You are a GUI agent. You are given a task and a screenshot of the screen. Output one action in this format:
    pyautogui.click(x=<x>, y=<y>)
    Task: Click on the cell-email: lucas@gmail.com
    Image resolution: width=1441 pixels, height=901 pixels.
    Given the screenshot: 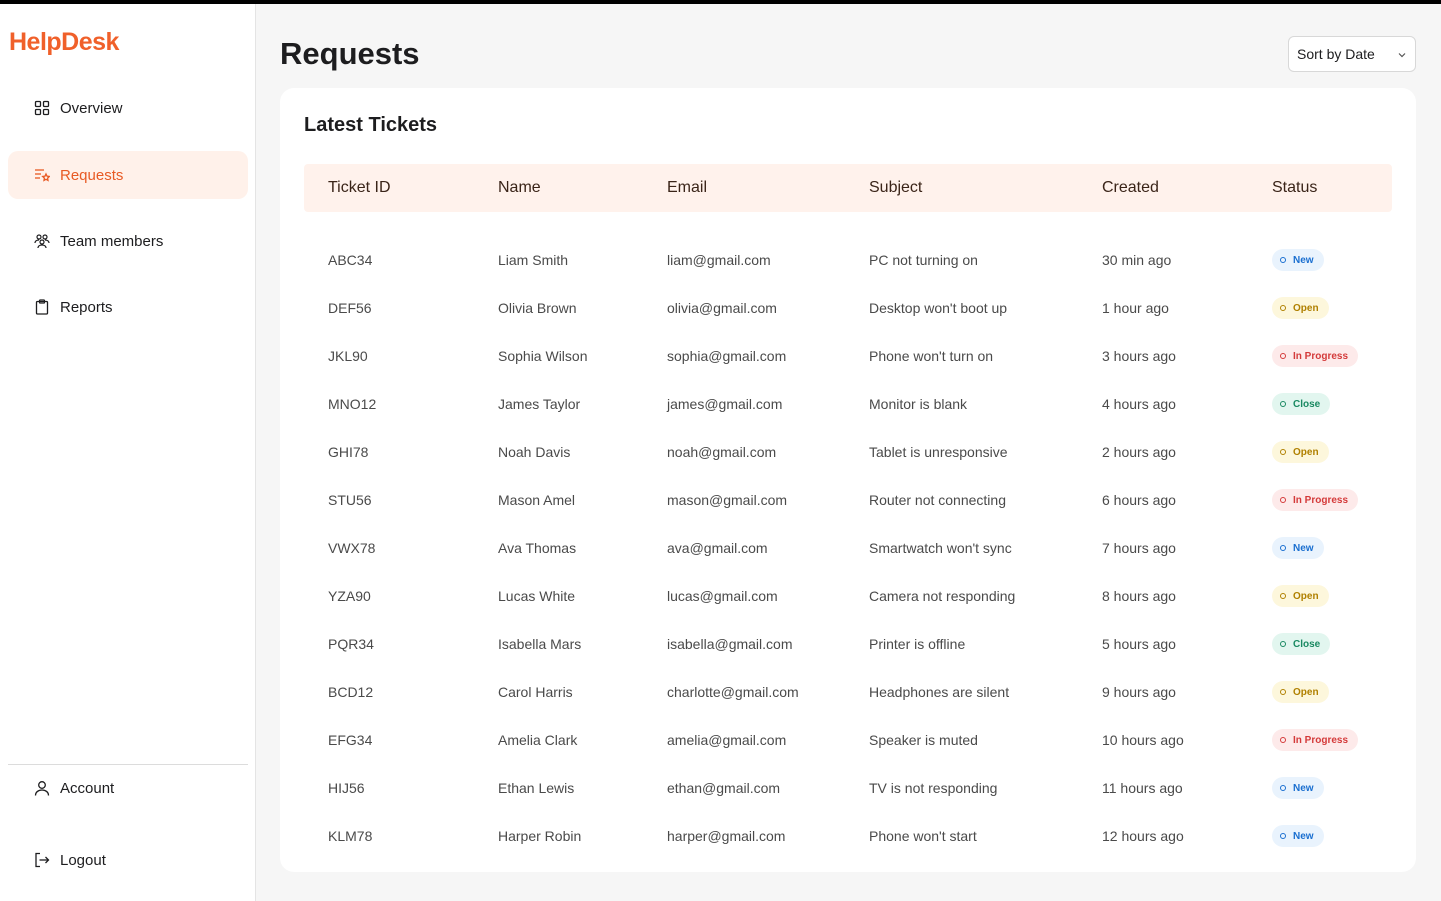 What is the action you would take?
    pyautogui.click(x=722, y=596)
    